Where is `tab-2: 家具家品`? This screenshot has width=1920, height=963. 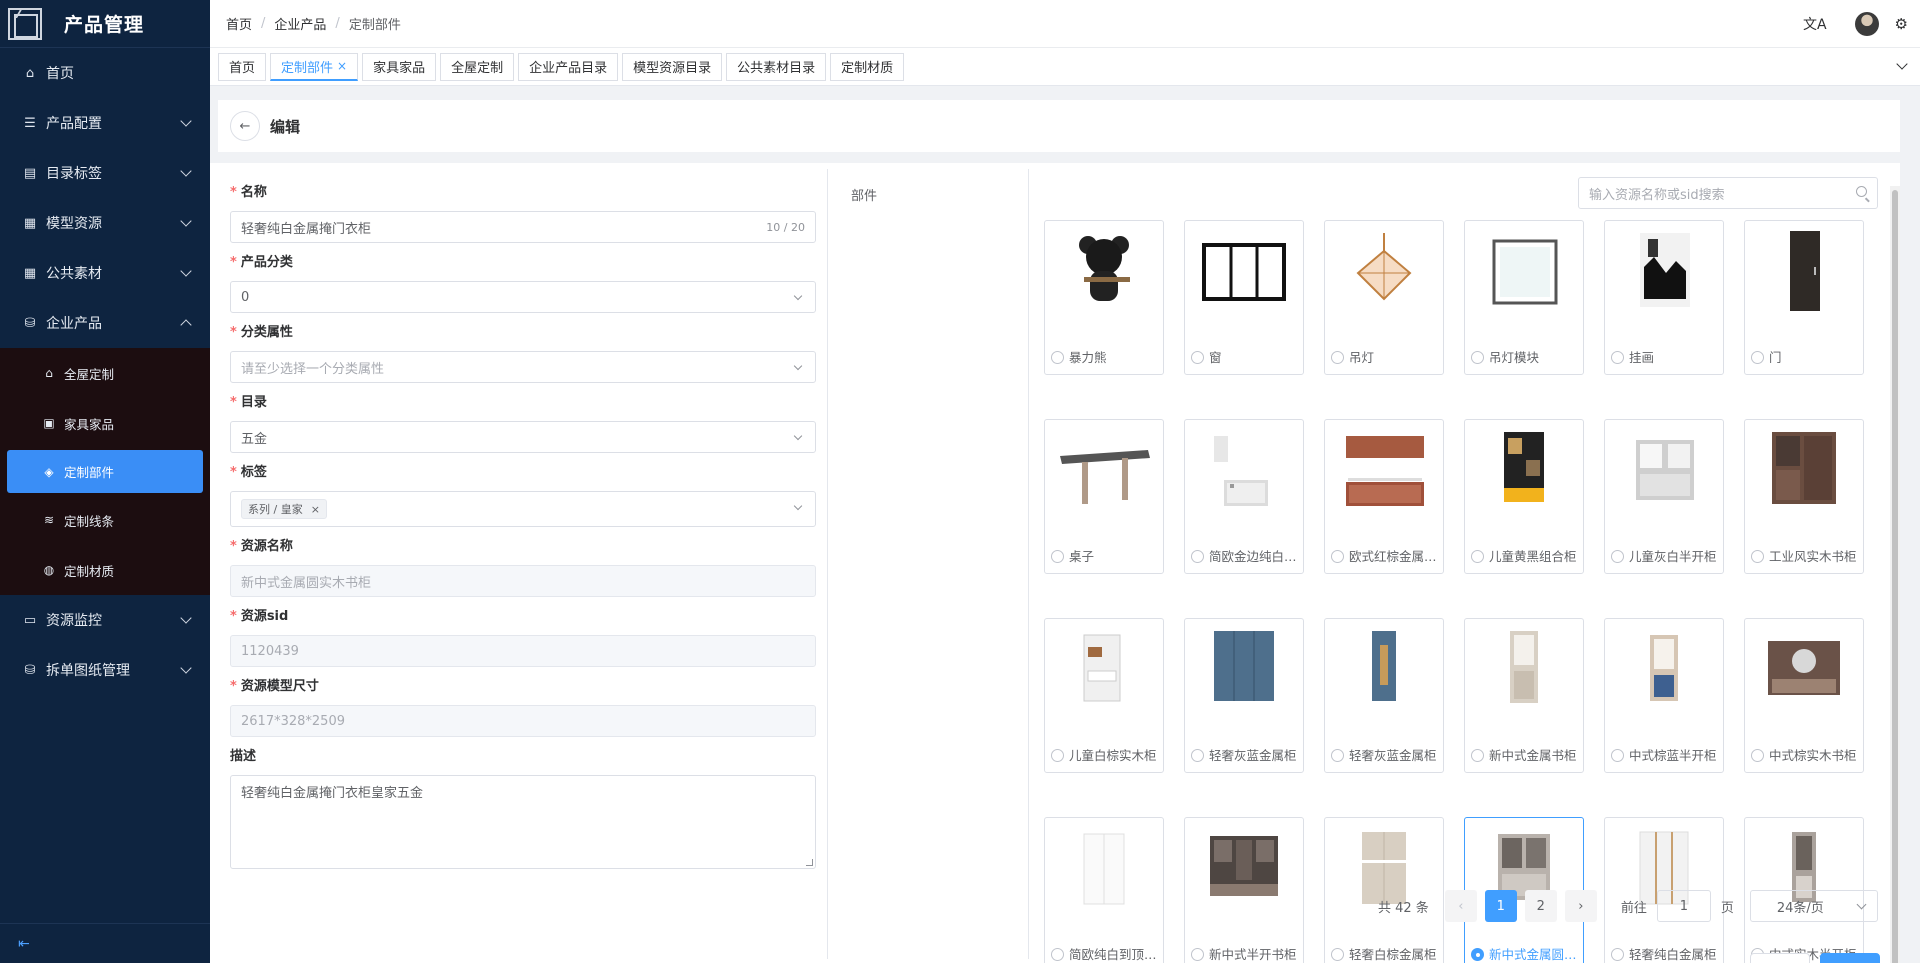 tab-2: 家具家品 is located at coordinates (399, 66).